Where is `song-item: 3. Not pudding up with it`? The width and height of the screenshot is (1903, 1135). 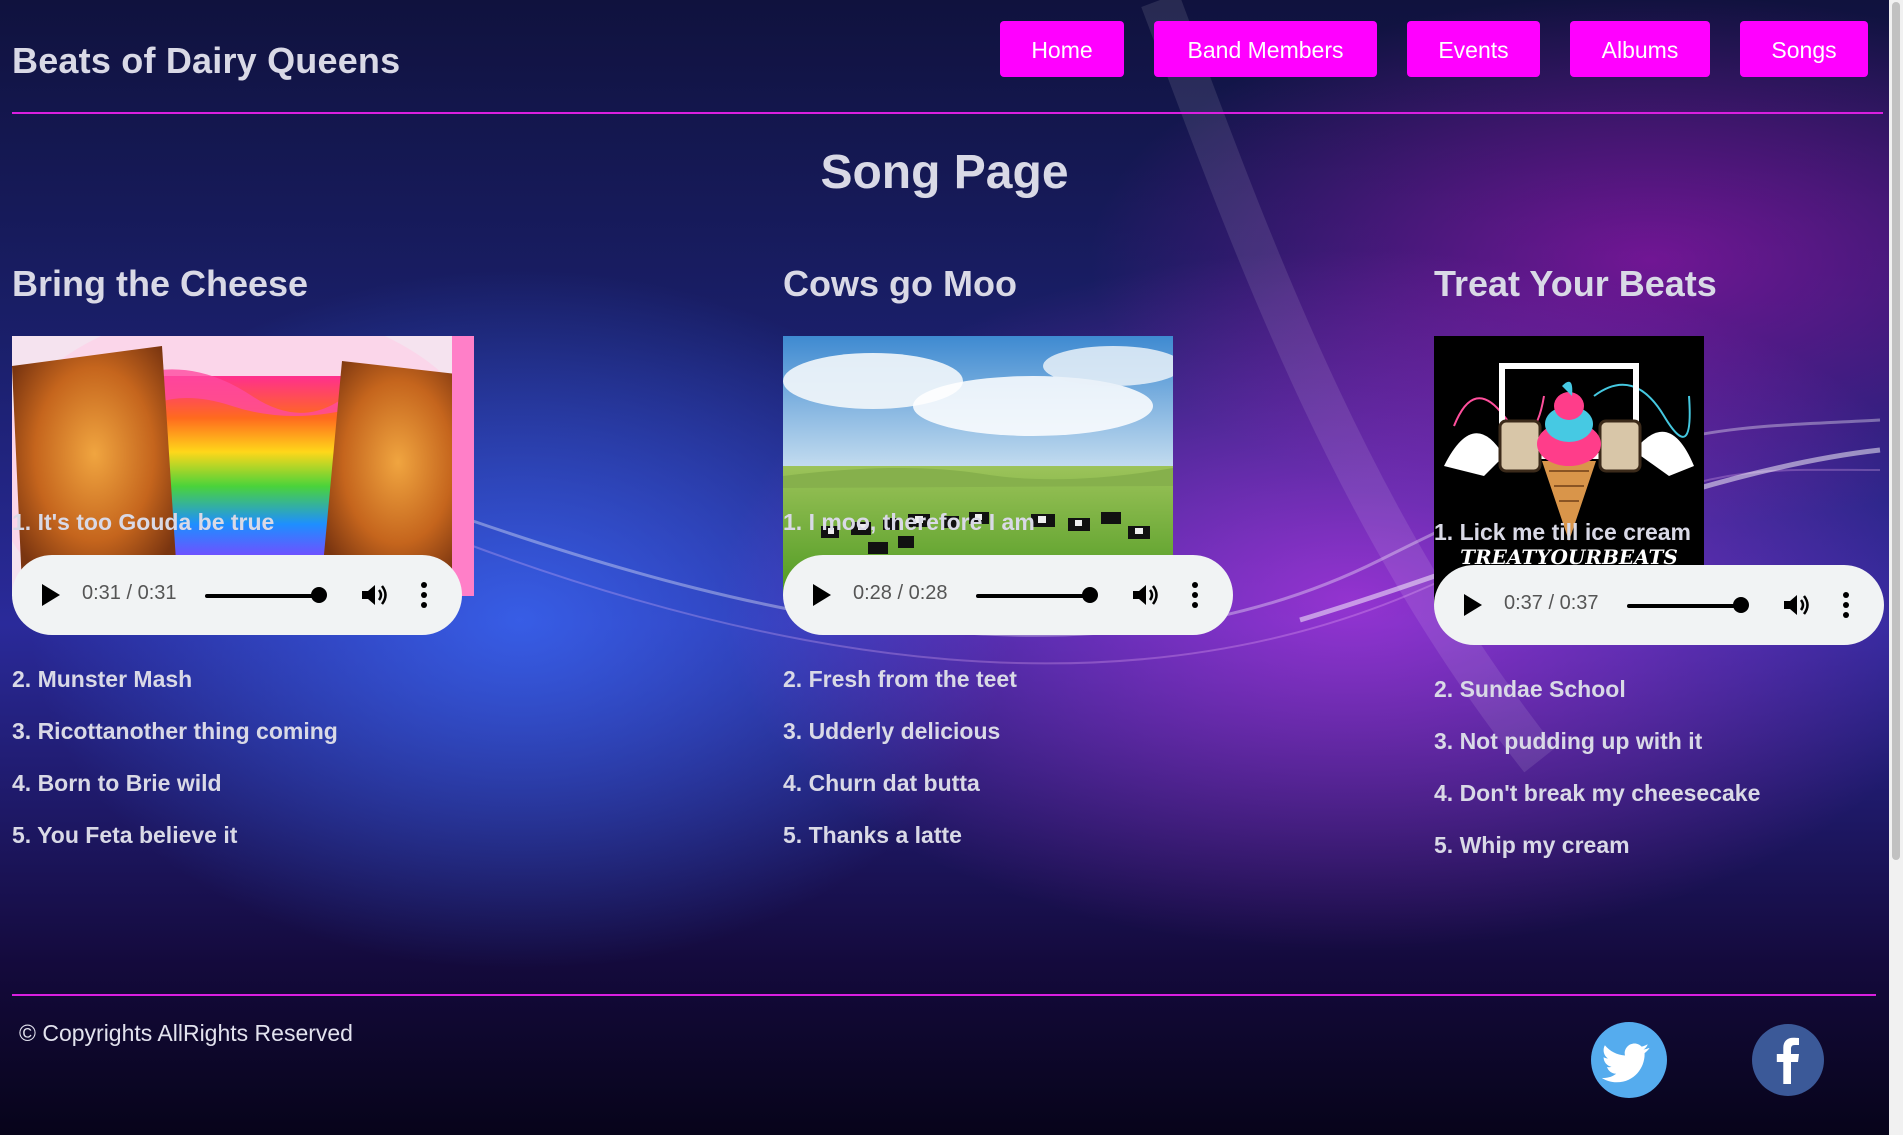 song-item: 3. Not pudding up with it is located at coordinates (1568, 741).